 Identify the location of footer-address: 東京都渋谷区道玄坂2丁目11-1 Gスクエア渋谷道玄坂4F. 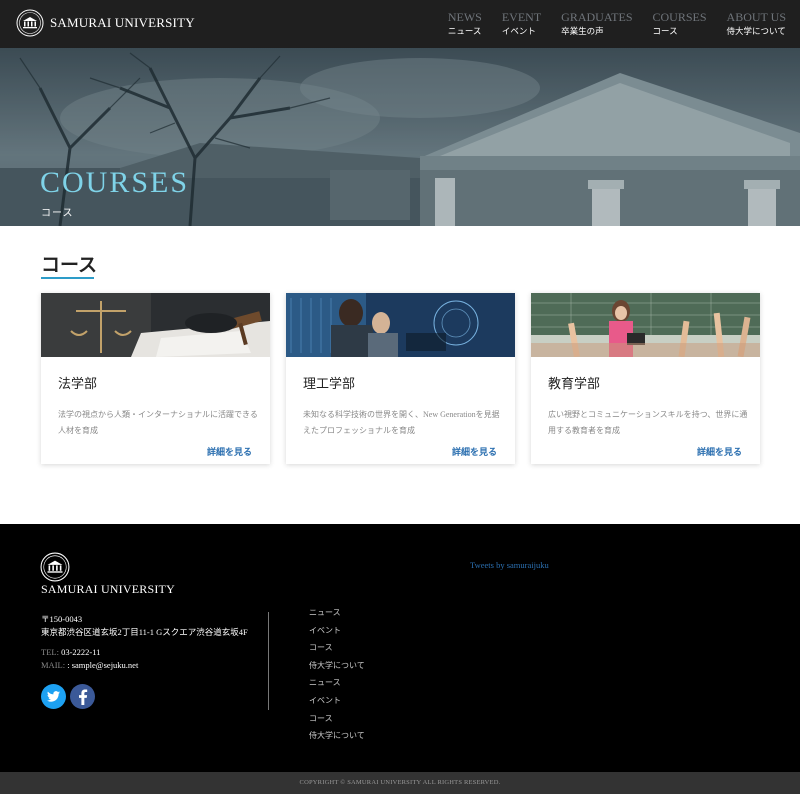
(144, 632).